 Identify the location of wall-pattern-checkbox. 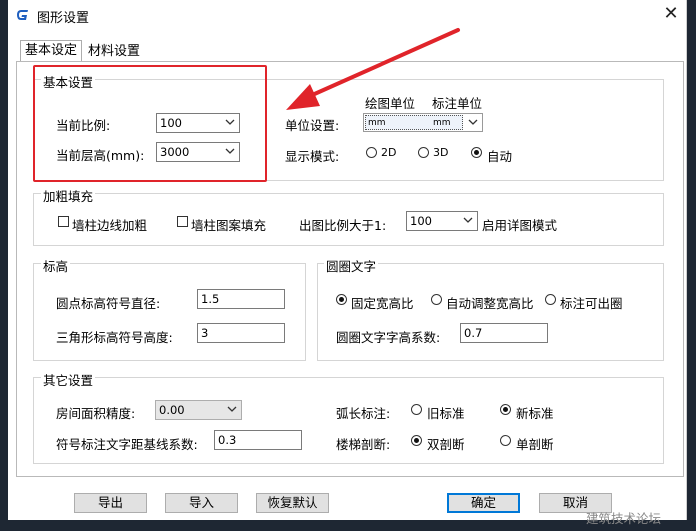
(182, 221).